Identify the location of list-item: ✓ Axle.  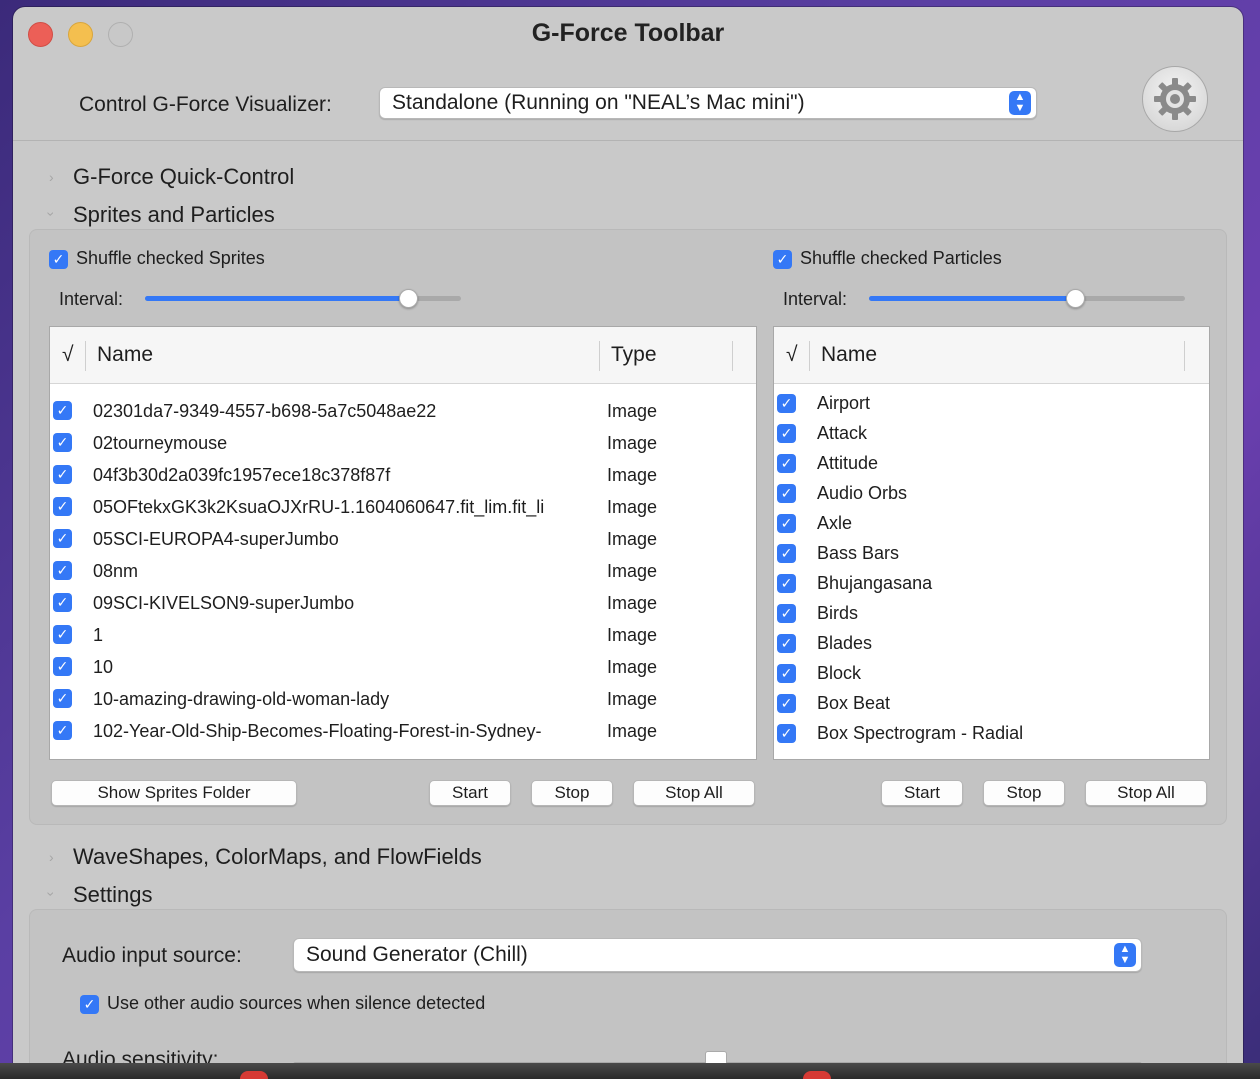
(991, 524).